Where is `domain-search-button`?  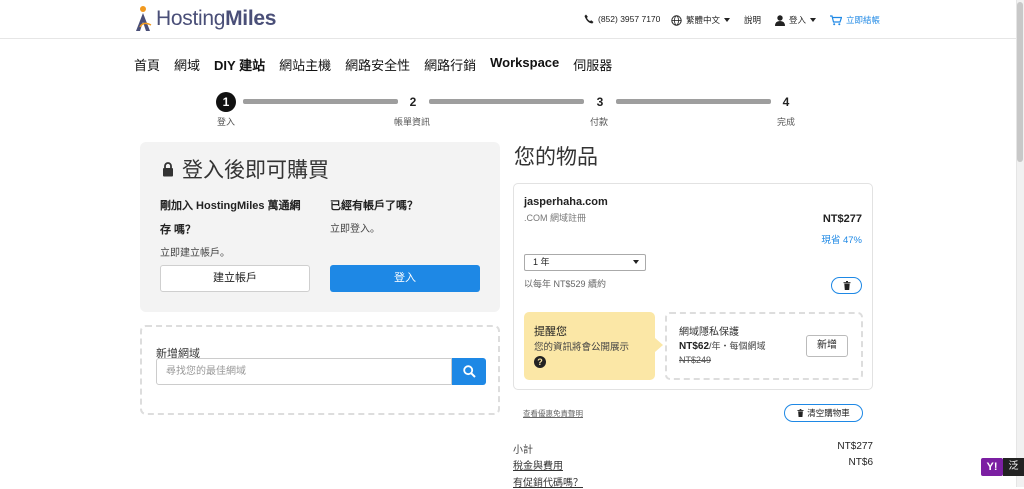
domain-search-button is located at coordinates (469, 371).